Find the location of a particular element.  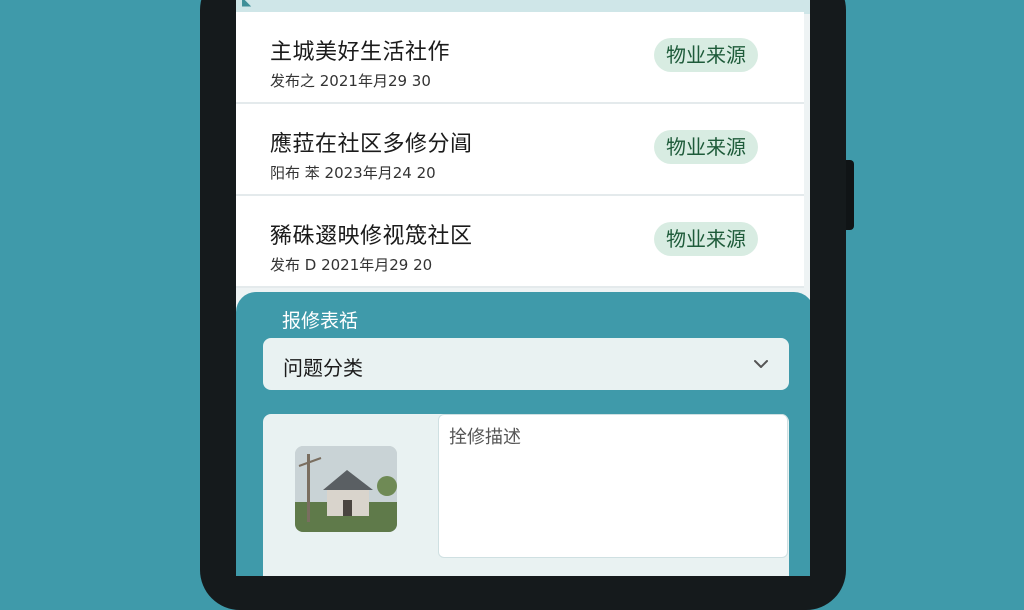

house-photo-thumbnail is located at coordinates (346, 489).